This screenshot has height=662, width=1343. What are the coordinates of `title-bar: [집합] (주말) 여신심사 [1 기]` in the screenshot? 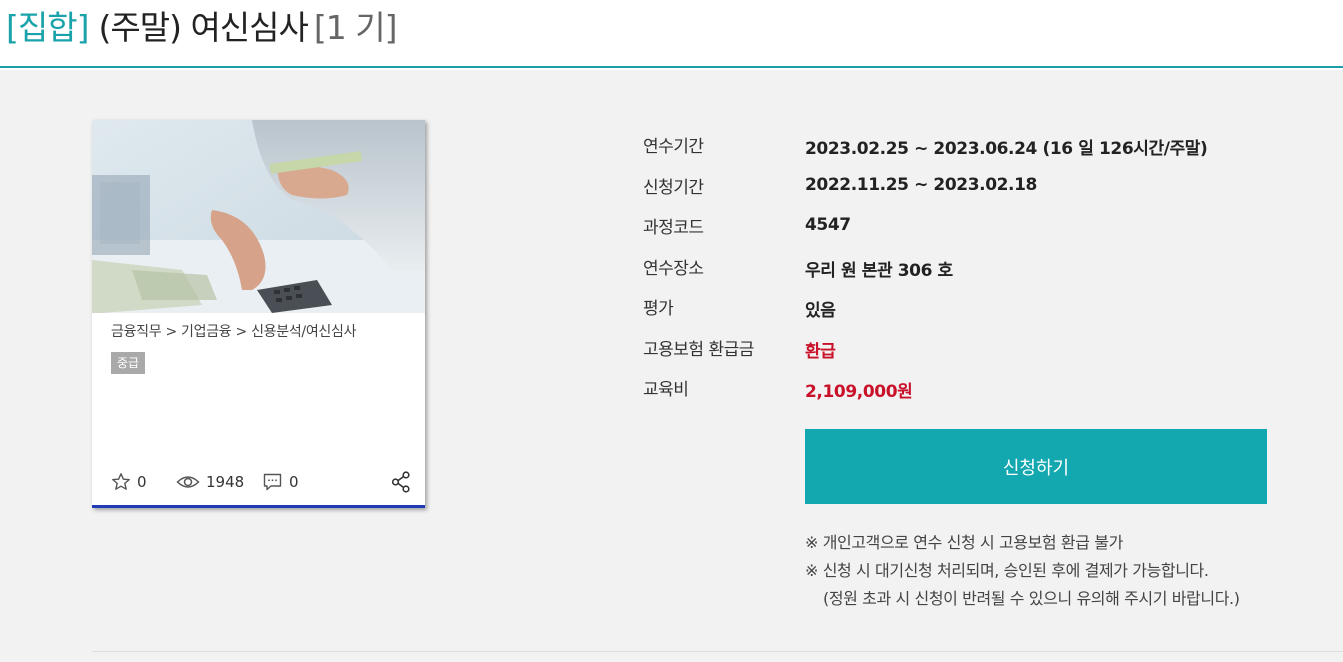 It's located at (671, 34).